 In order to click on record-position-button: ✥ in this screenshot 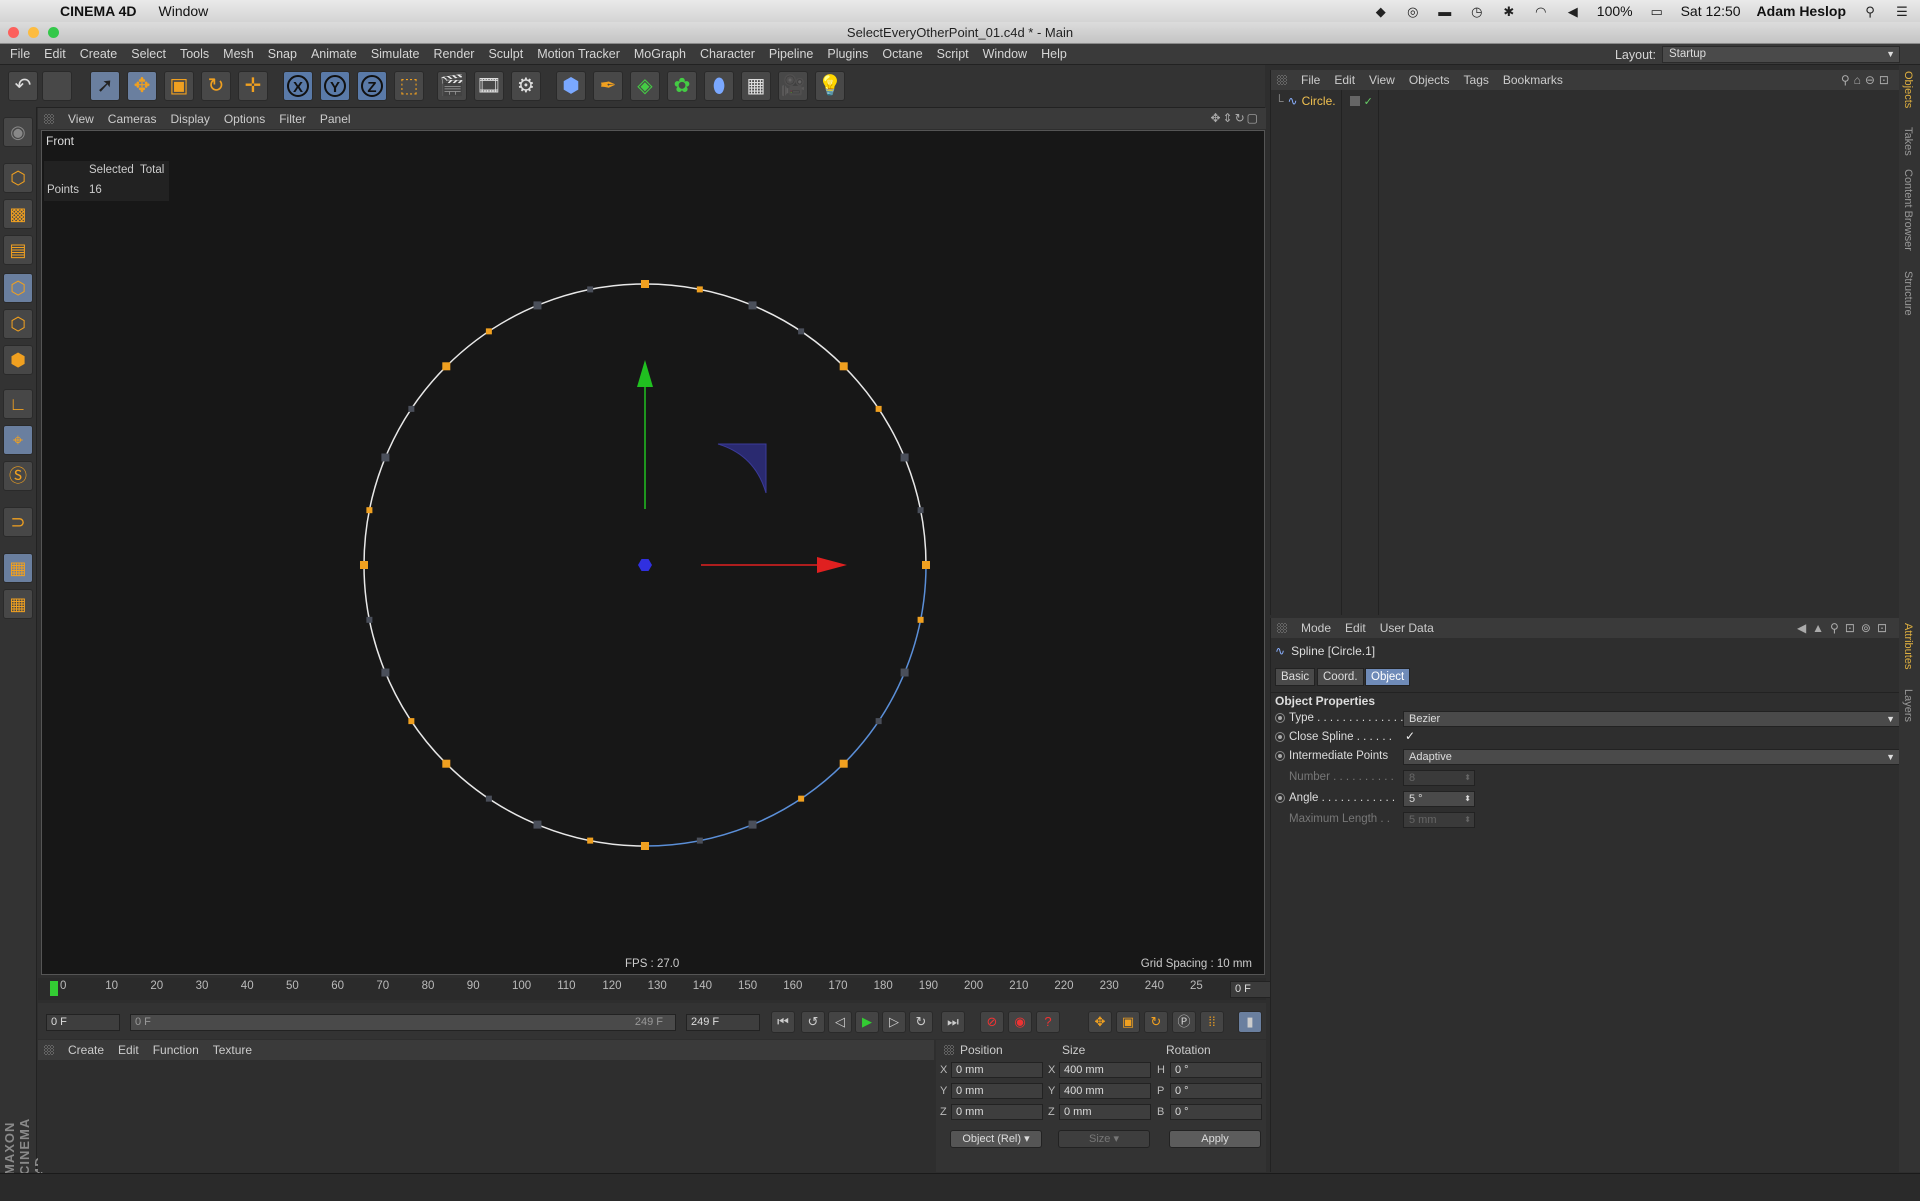, I will do `click(1100, 1022)`.